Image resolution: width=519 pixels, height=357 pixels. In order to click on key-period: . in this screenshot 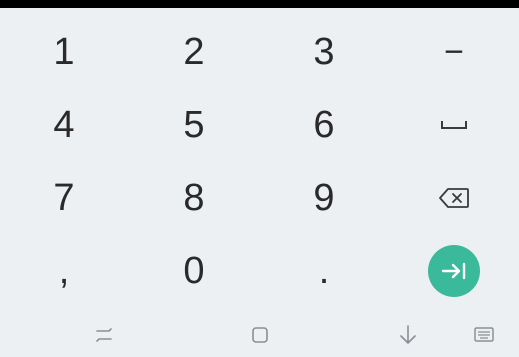, I will do `click(324, 271)`.